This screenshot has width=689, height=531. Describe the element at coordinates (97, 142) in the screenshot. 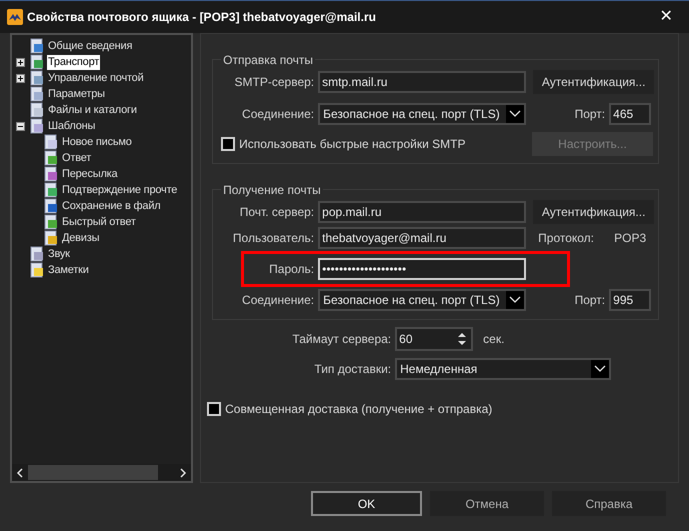

I see `tree-item: Новое письмо` at that location.